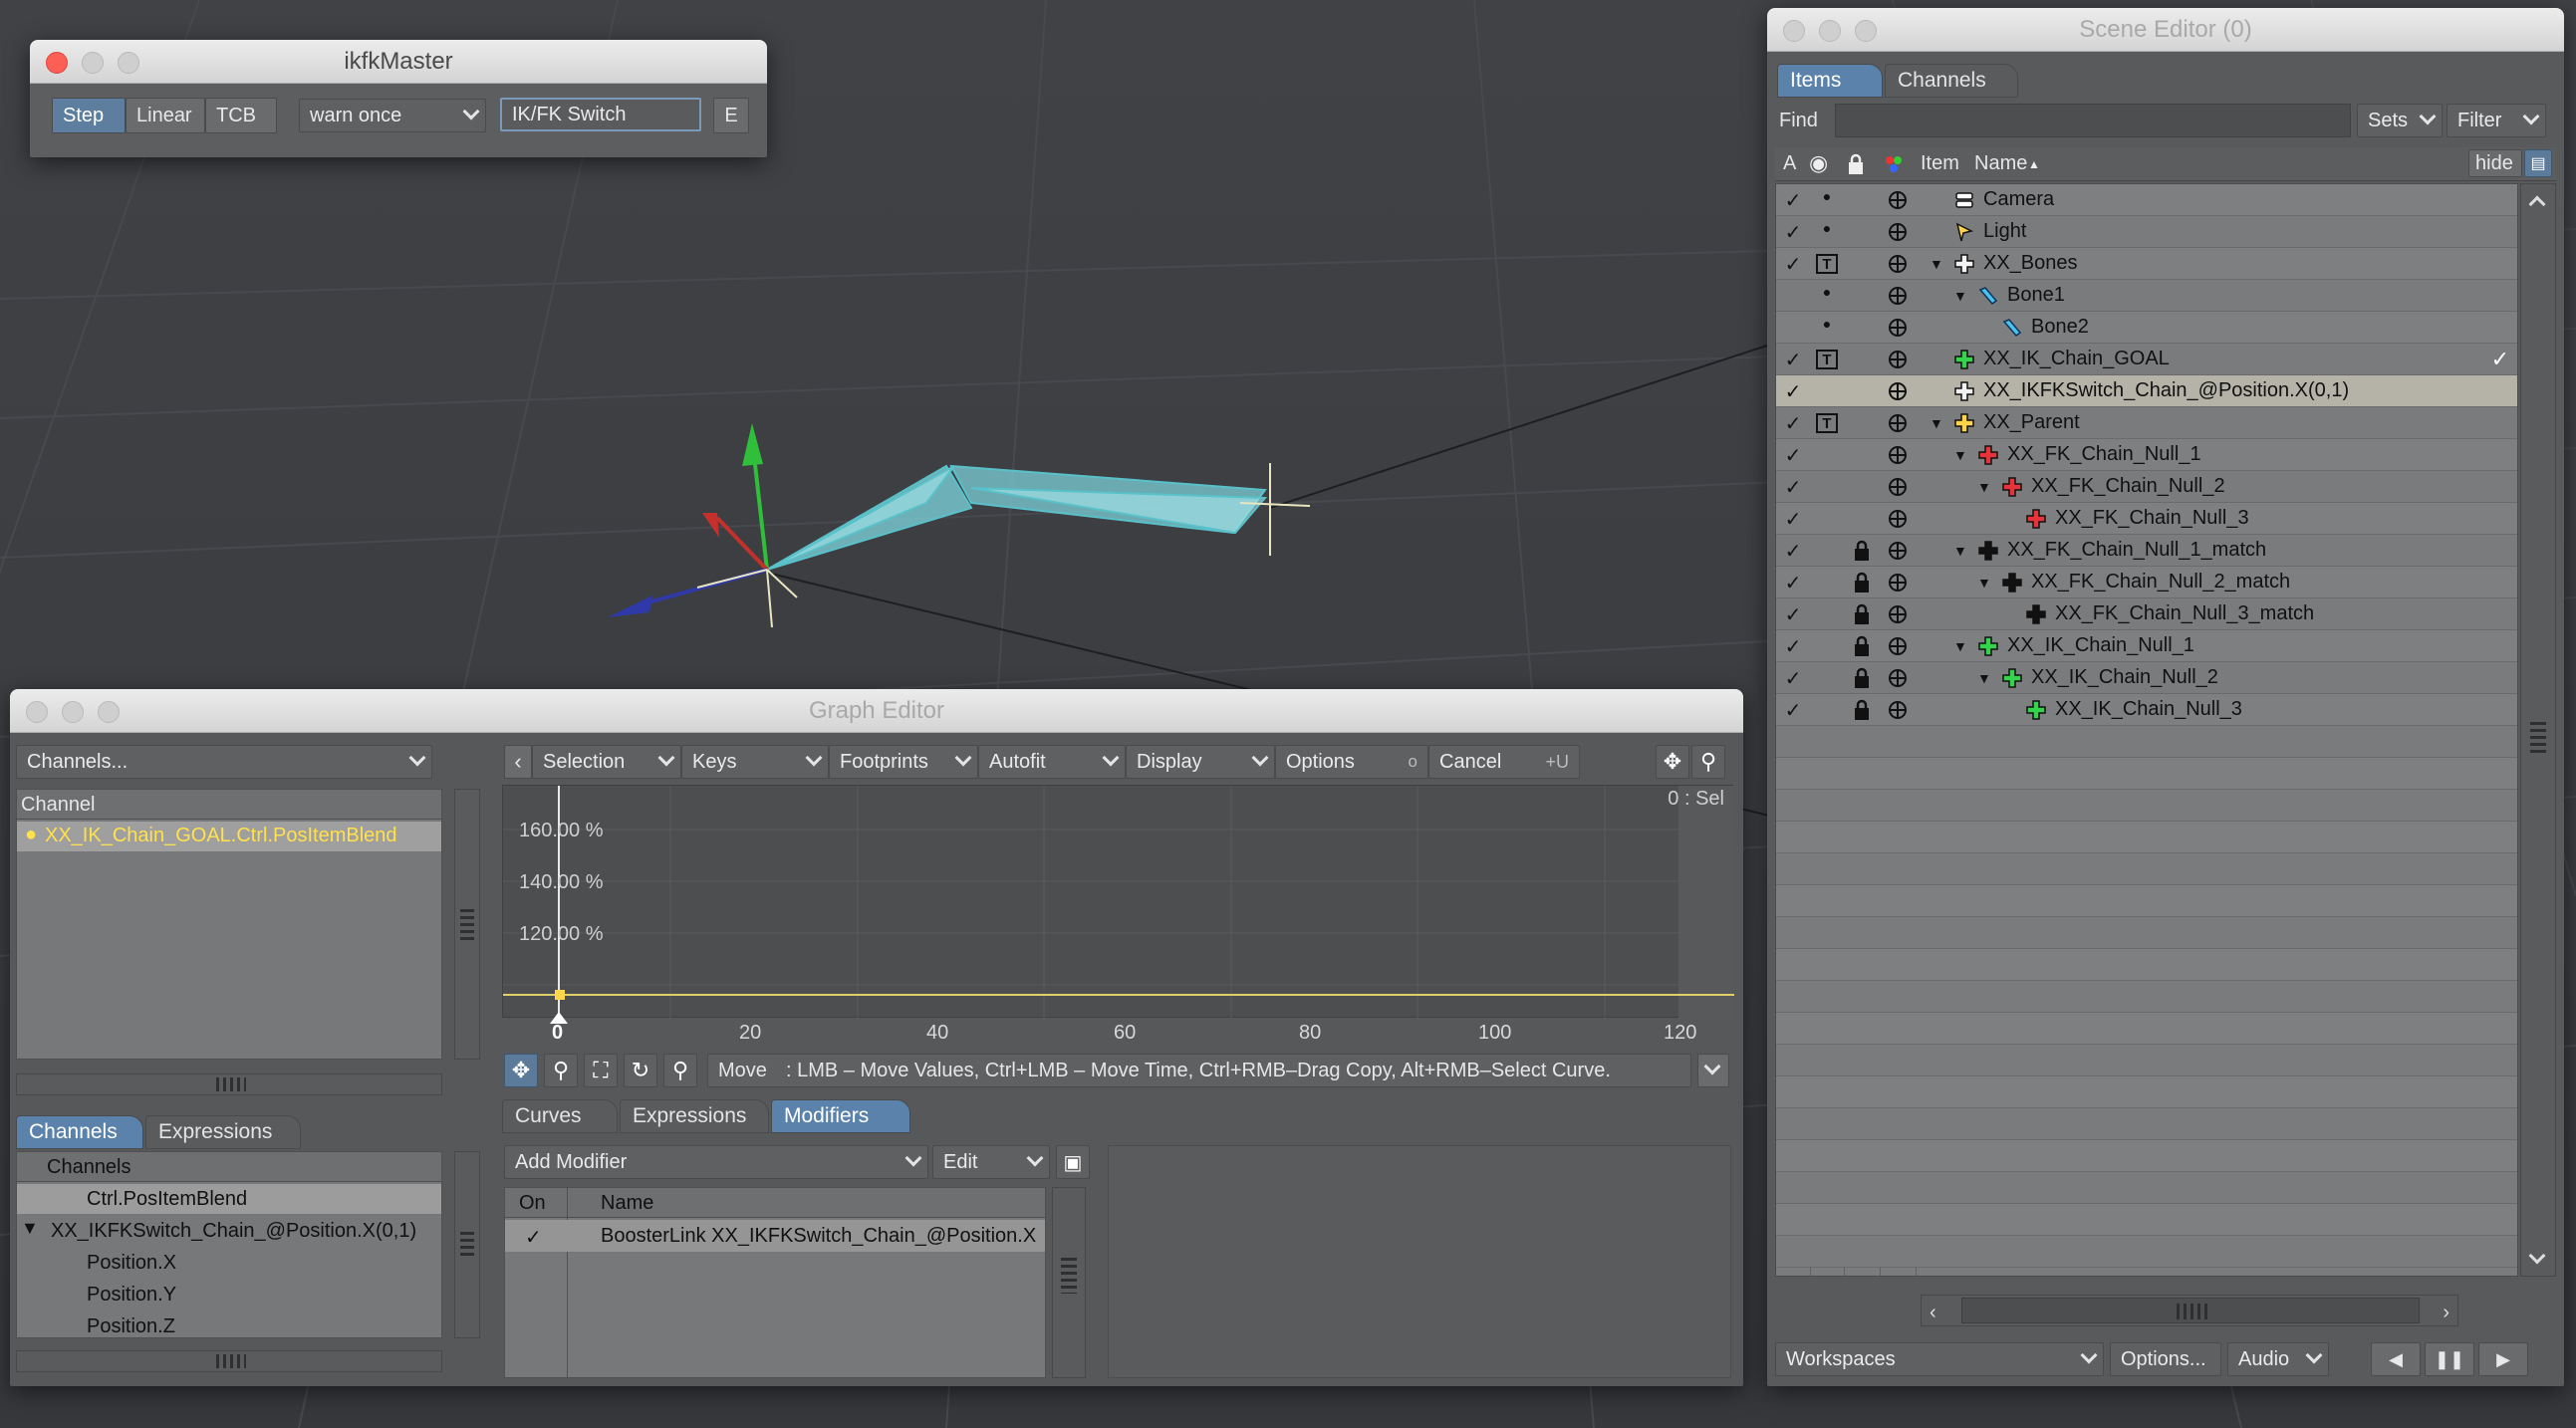  Describe the element at coordinates (876, 711) in the screenshot. I see `graph-editor-titlebar: Graph Editor` at that location.